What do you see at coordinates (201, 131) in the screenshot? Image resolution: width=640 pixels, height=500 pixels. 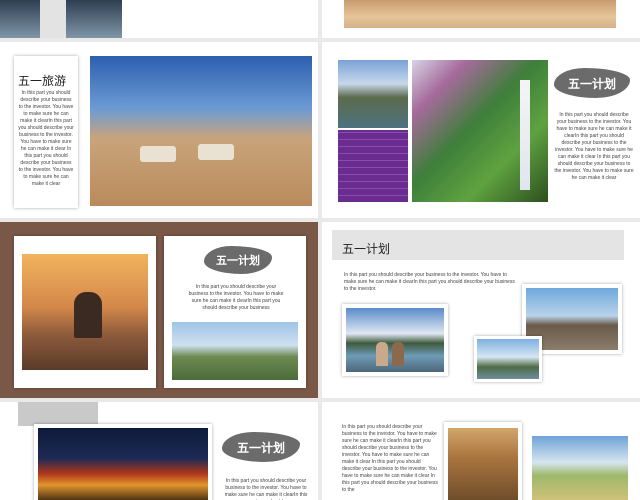 I see `desert-jeeps-photo` at bounding box center [201, 131].